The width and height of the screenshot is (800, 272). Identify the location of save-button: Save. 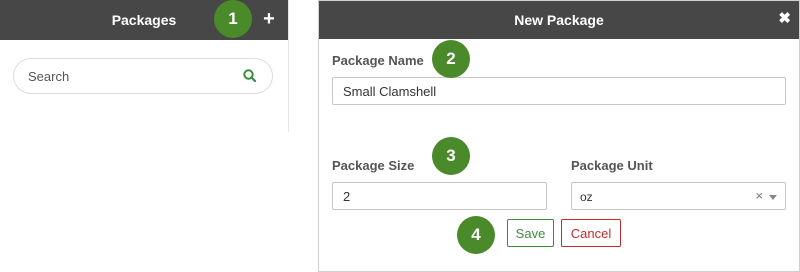
(530, 233).